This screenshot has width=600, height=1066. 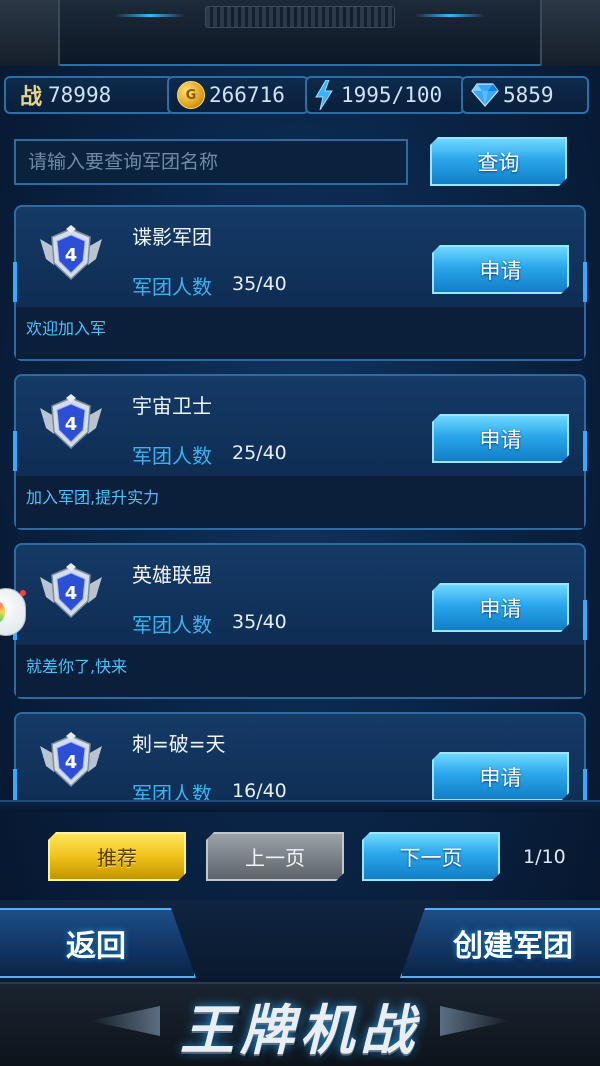 What do you see at coordinates (150, 15) in the screenshot?
I see `frame-light-left` at bounding box center [150, 15].